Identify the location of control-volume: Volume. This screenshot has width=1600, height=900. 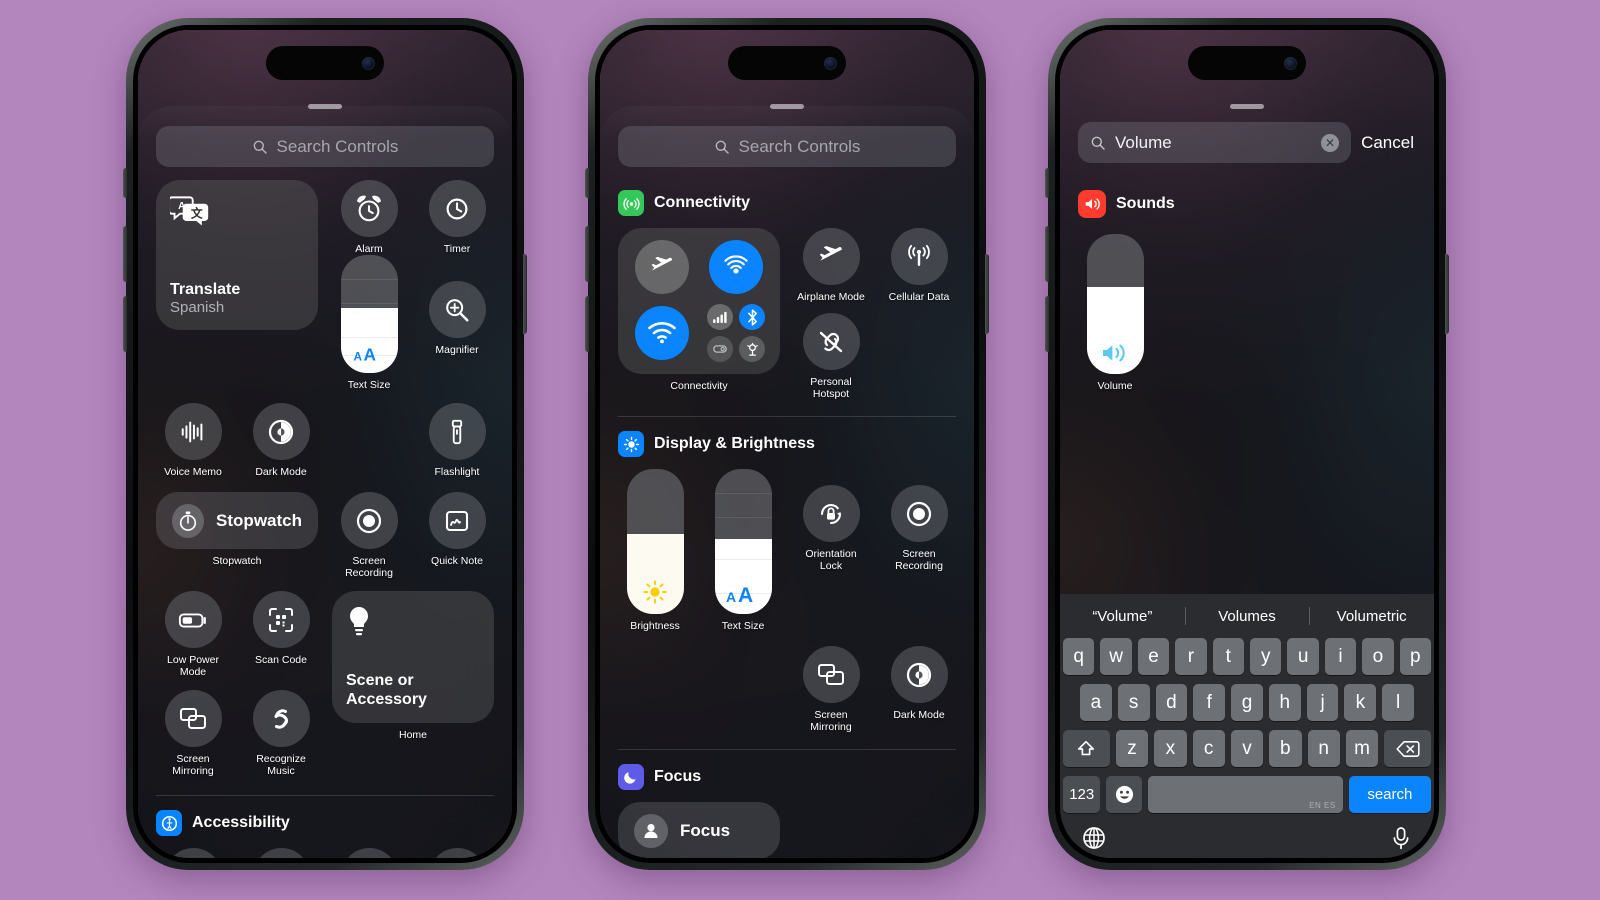
(1115, 313).